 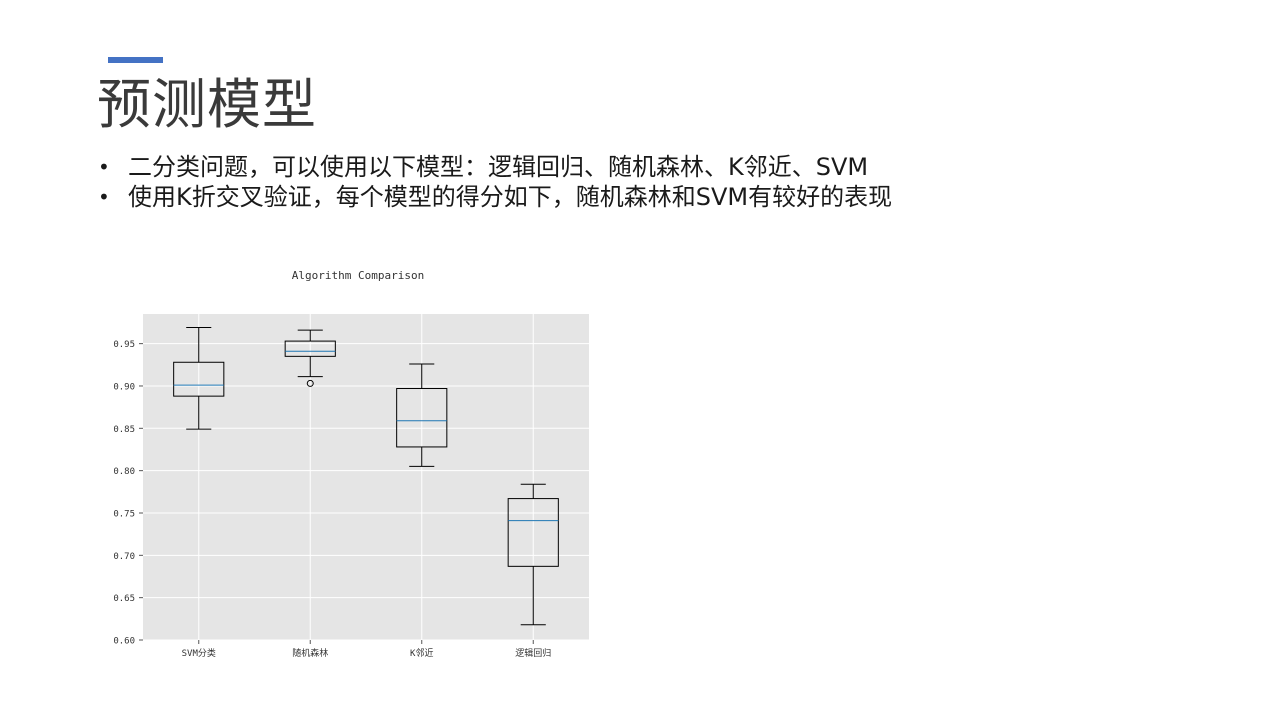 What do you see at coordinates (124, 430) in the screenshot?
I see `y-tick-label: 0.85` at bounding box center [124, 430].